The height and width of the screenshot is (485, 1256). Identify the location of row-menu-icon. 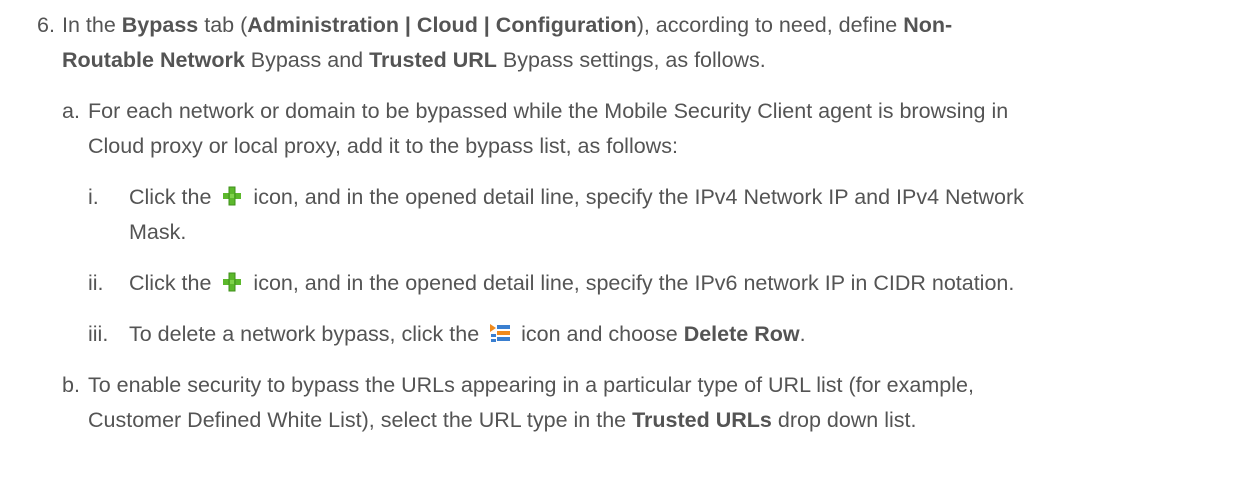
(500, 337).